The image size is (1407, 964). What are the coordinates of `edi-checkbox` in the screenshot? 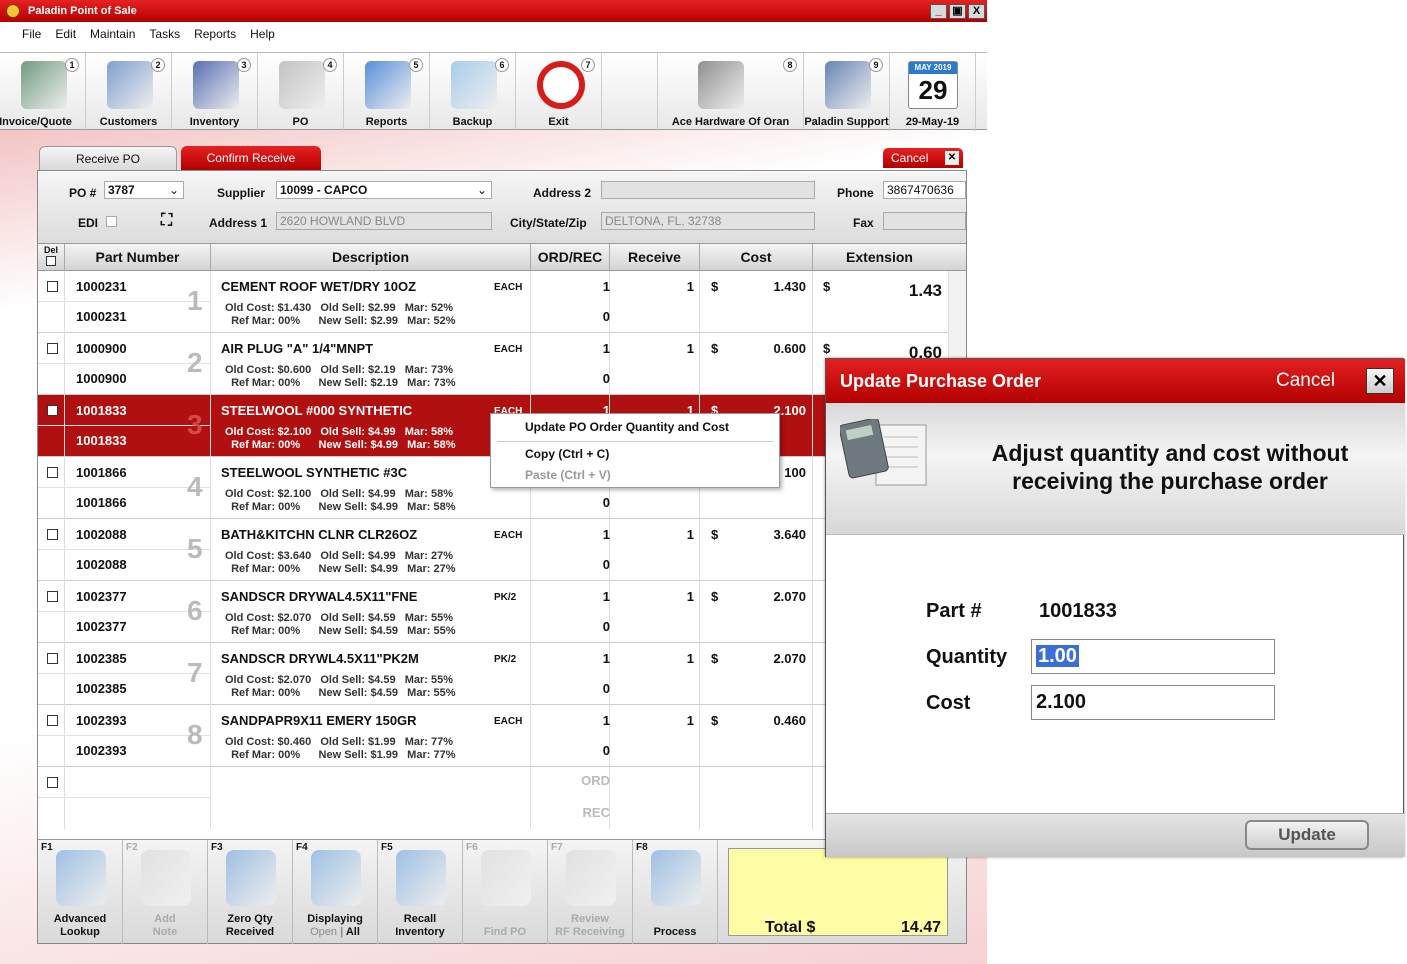 It's located at (111, 221).